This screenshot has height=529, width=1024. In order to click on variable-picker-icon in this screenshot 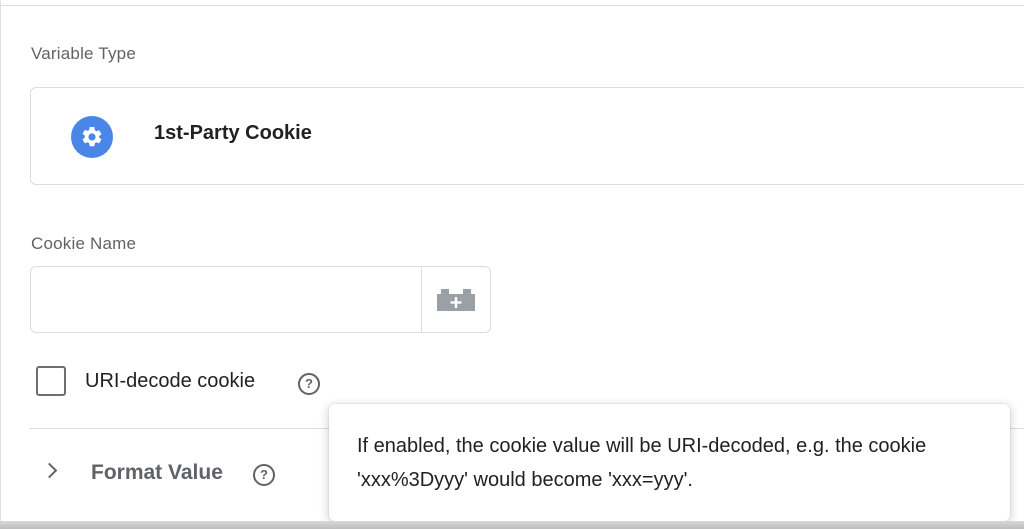, I will do `click(456, 299)`.